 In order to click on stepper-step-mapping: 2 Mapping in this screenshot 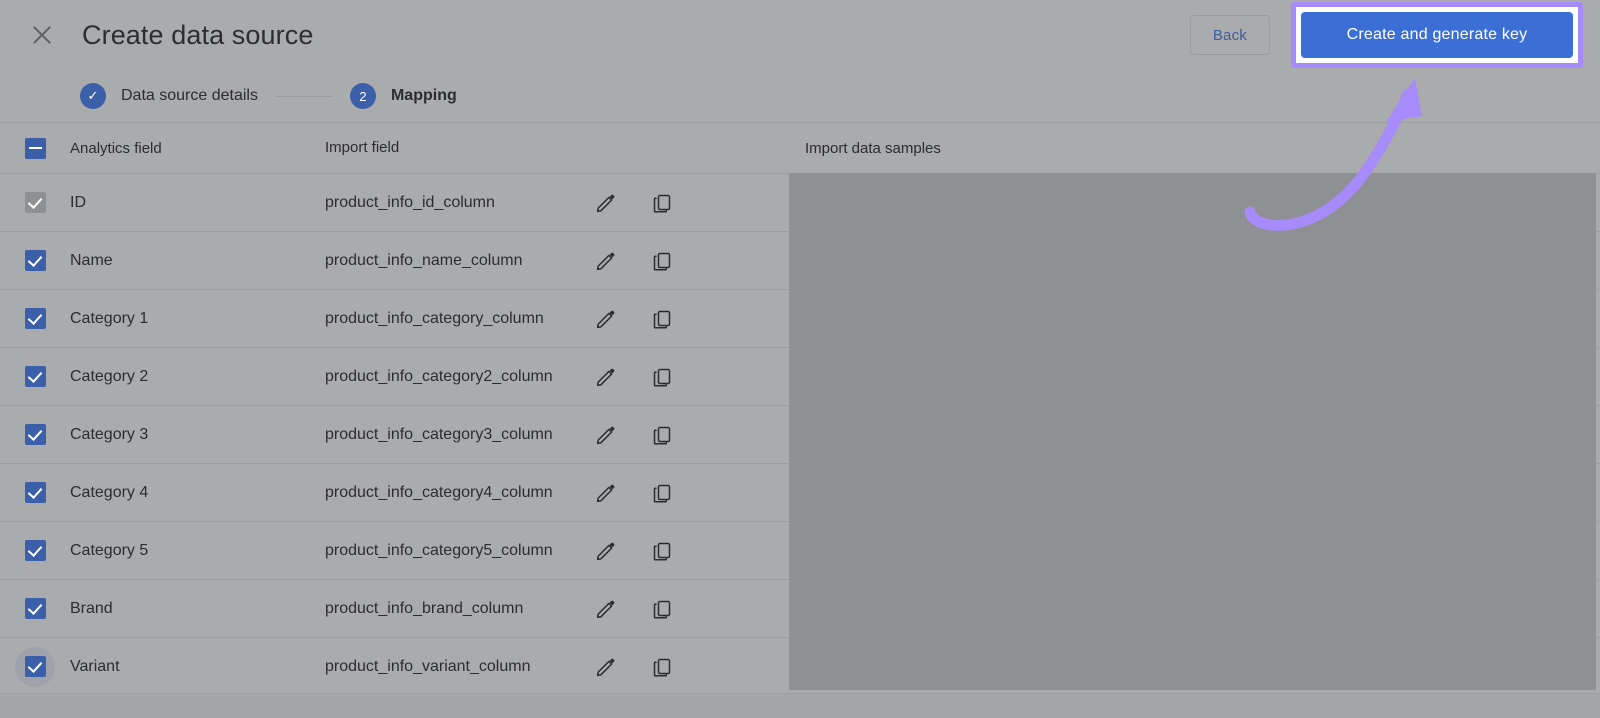, I will do `click(403, 96)`.